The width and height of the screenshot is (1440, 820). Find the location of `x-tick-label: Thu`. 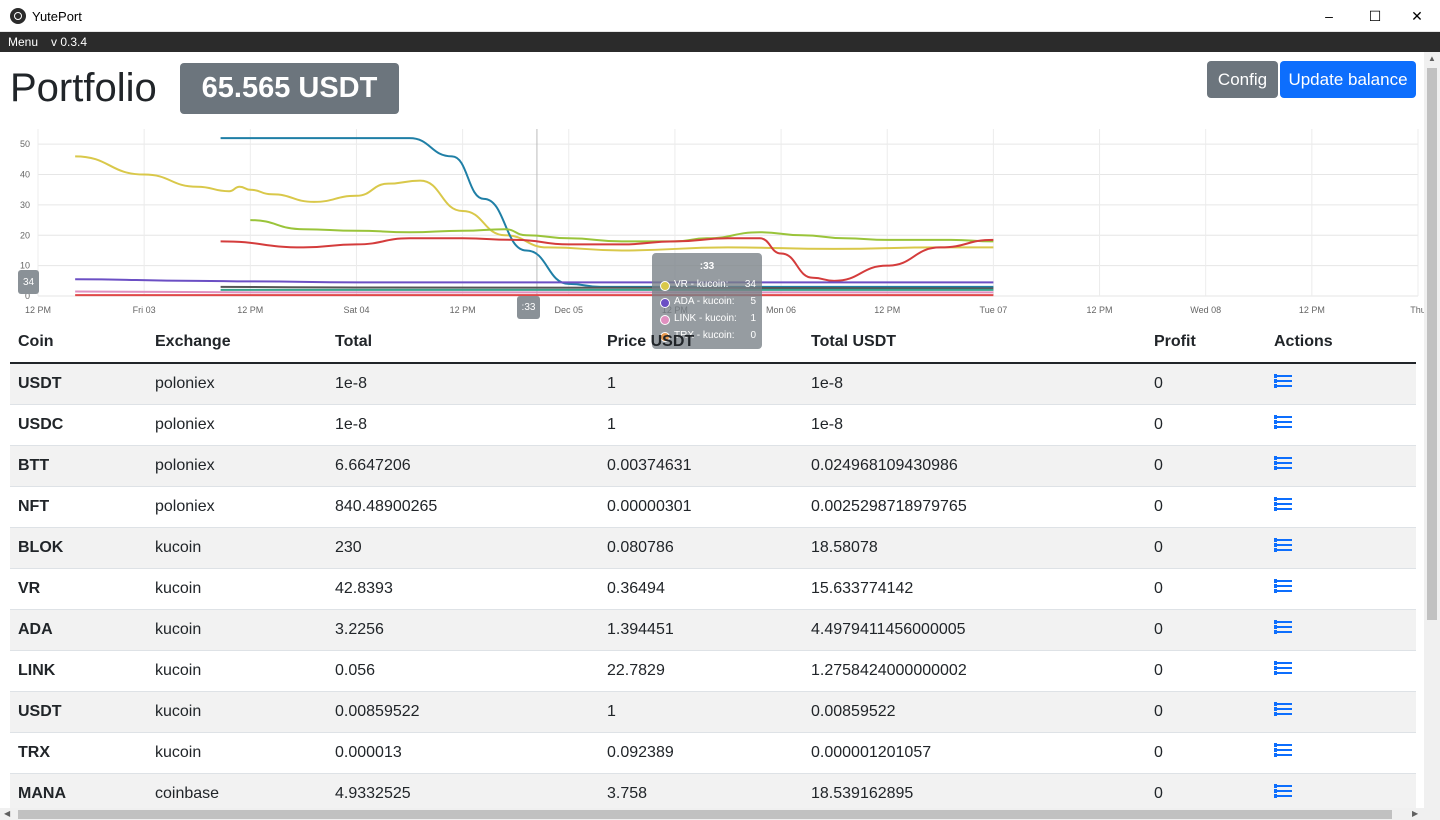

x-tick-label: Thu is located at coordinates (1417, 310).